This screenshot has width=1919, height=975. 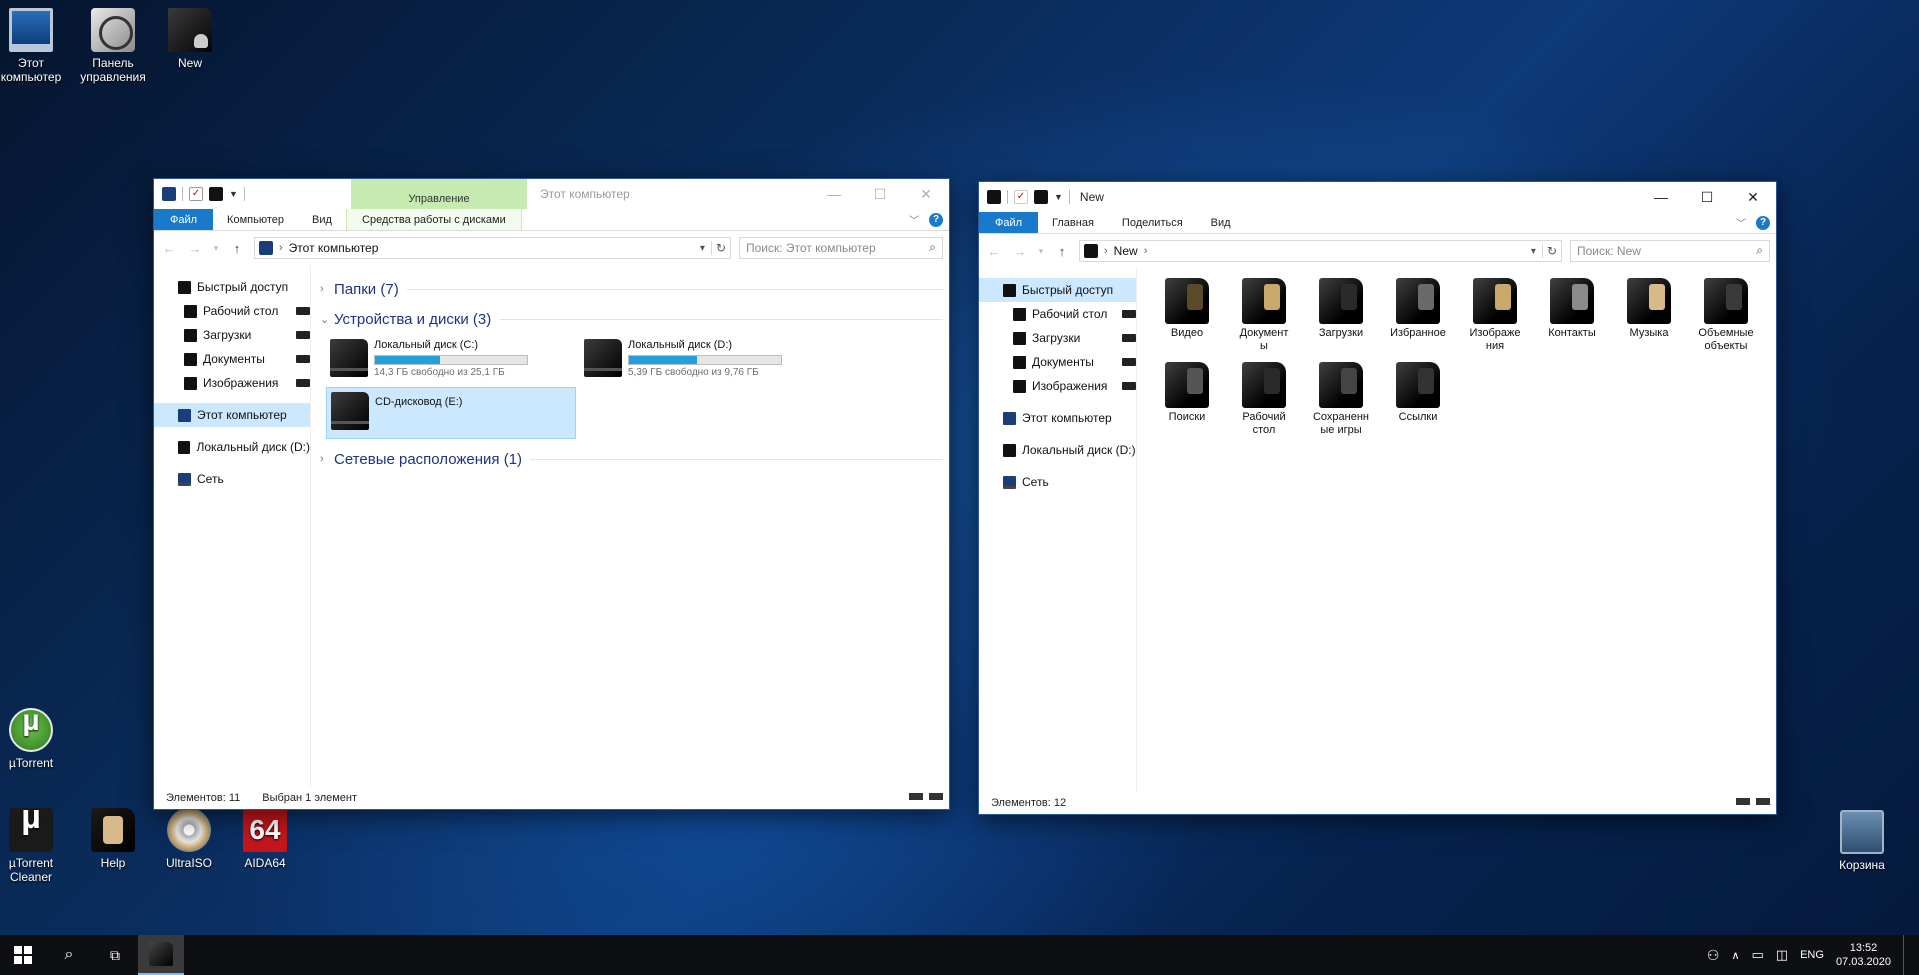 What do you see at coordinates (1649, 309) in the screenshot?
I see `folder-item: Музыка` at bounding box center [1649, 309].